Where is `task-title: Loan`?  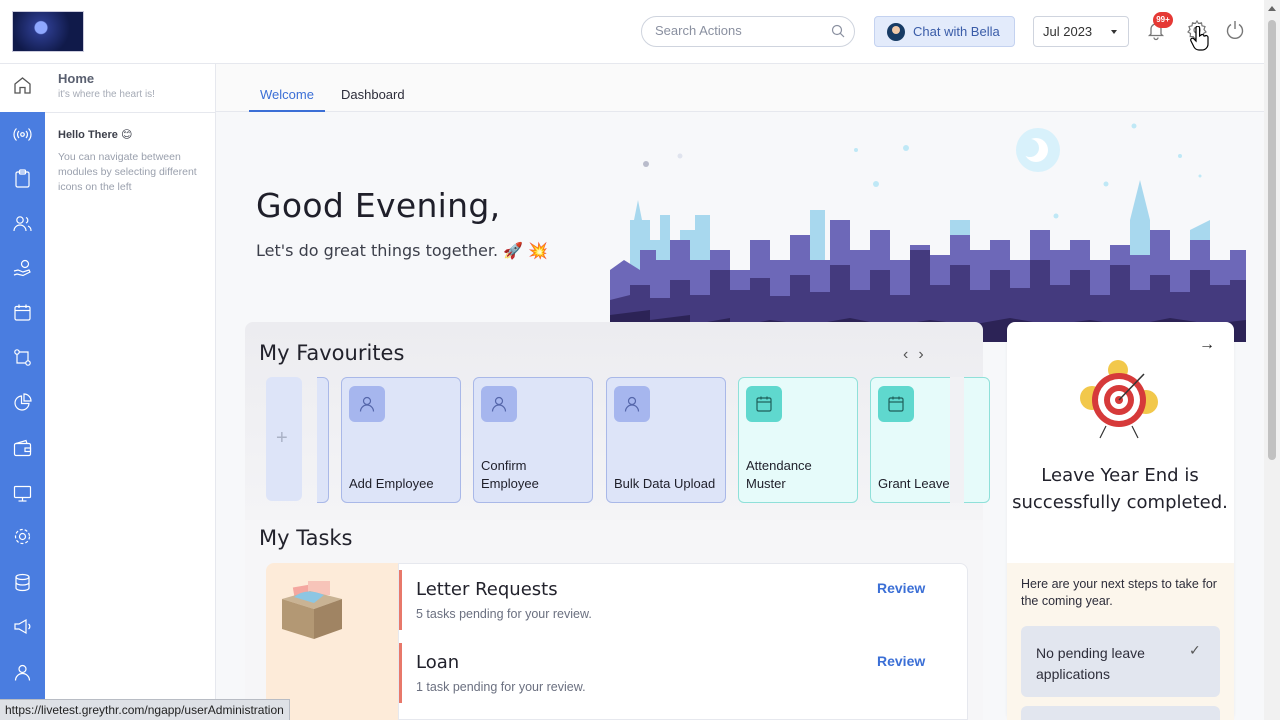 task-title: Loan is located at coordinates (438, 662).